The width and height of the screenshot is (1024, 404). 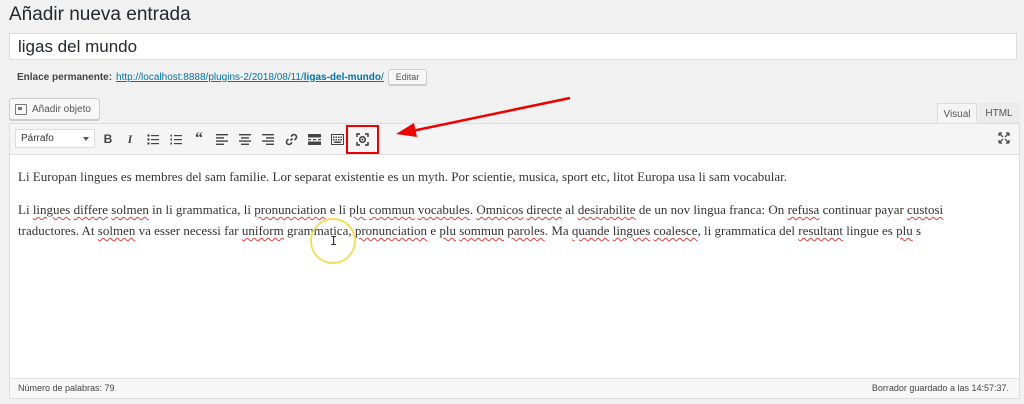 What do you see at coordinates (334, 241) in the screenshot?
I see `text-cursor-icon: I` at bounding box center [334, 241].